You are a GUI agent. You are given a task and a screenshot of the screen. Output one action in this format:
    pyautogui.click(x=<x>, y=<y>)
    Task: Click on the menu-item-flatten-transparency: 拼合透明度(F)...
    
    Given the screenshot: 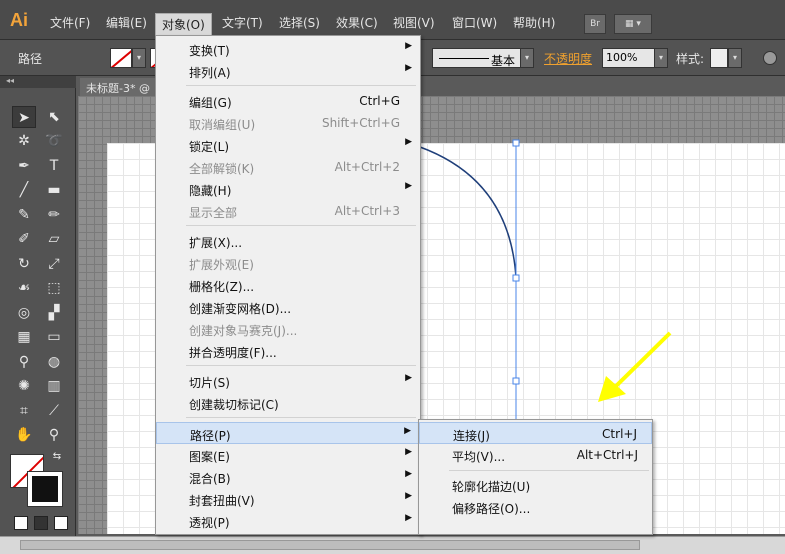 What is the action you would take?
    pyautogui.click(x=288, y=351)
    